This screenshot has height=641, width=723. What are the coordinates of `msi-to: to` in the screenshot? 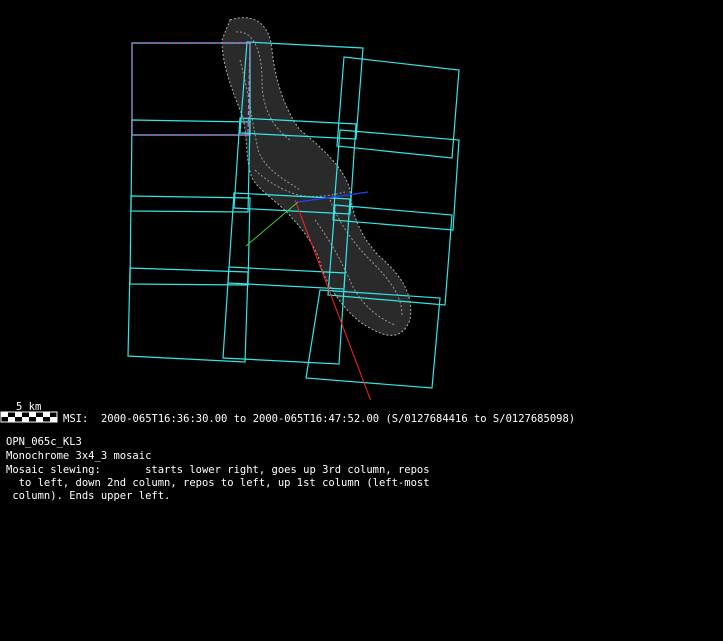 It's located at (240, 419).